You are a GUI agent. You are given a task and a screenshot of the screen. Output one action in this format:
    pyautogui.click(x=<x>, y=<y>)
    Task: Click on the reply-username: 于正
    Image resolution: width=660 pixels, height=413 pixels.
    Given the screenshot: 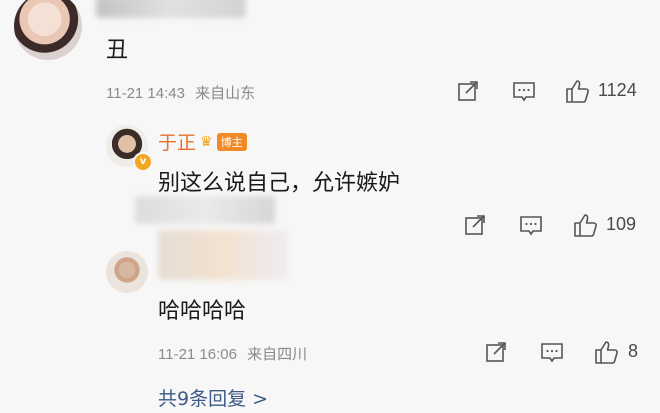 What is the action you would take?
    pyautogui.click(x=177, y=141)
    